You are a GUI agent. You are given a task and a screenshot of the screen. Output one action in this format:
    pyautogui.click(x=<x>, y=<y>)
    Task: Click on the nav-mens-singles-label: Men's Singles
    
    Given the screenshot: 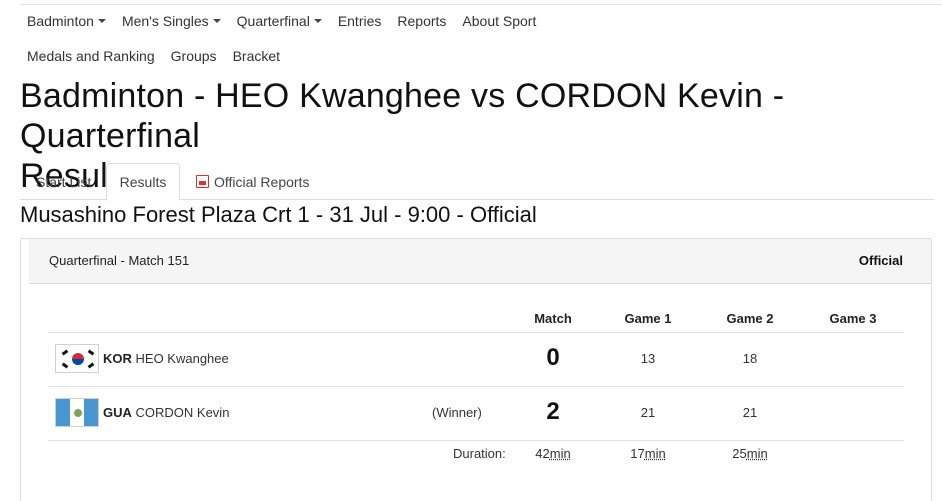 What is the action you would take?
    pyautogui.click(x=165, y=21)
    